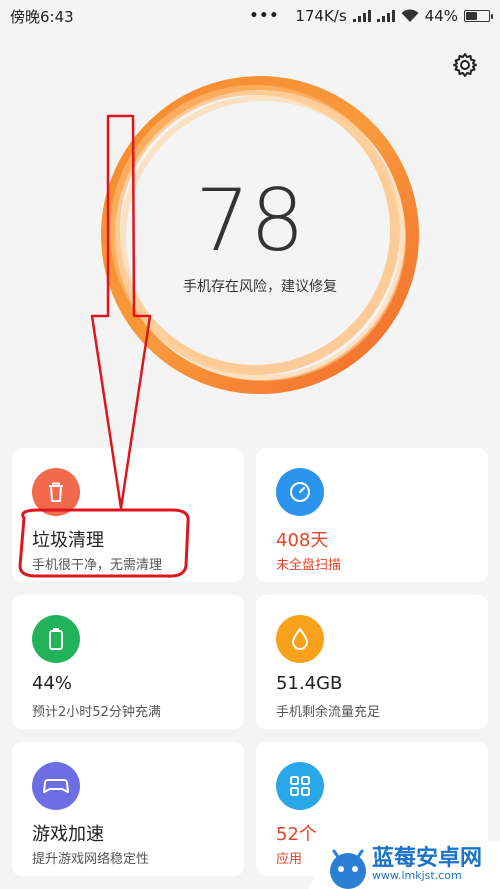  I want to click on score-value: 78, so click(250, 221).